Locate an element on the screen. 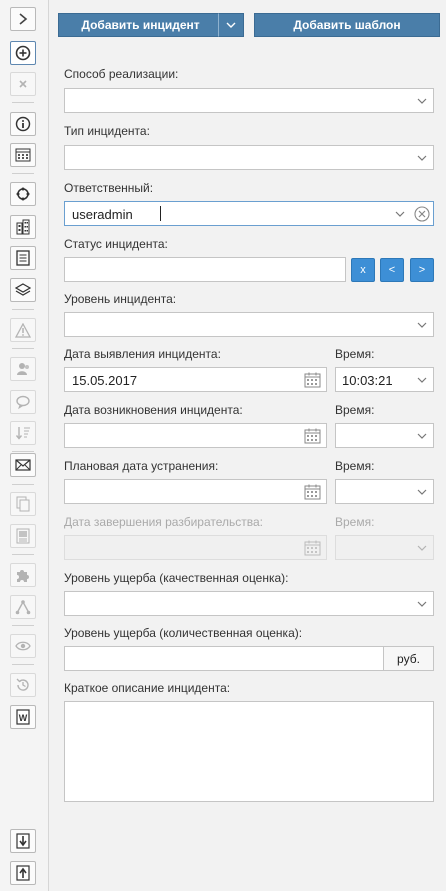  description-label: Краткое описание инцидента: is located at coordinates (147, 688).